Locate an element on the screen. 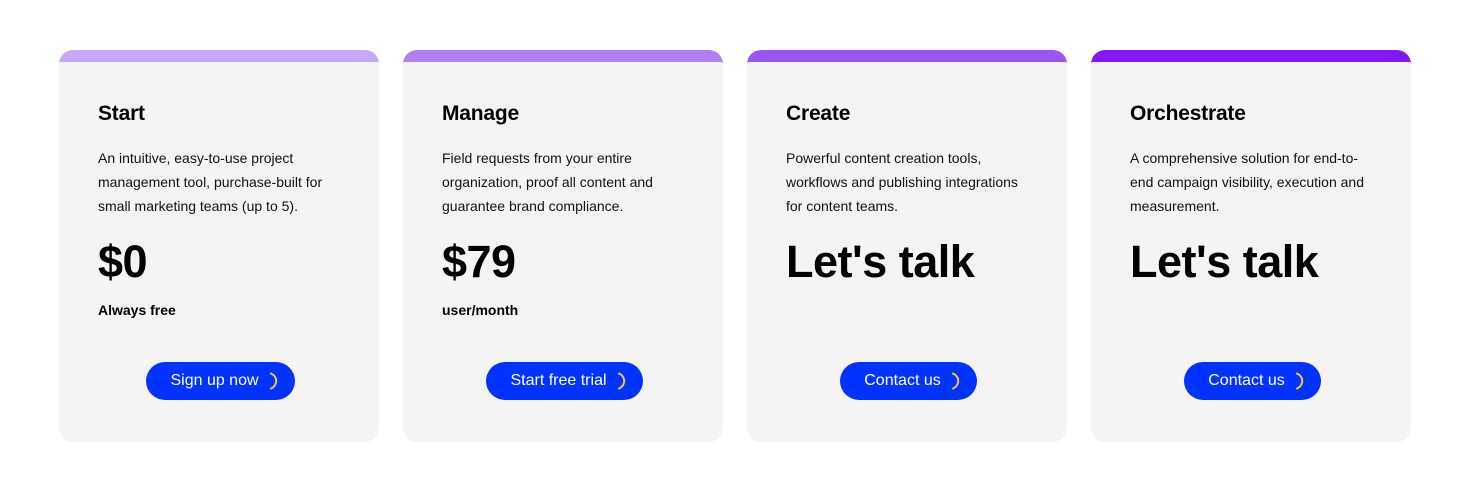  plan-price-unit: Always free is located at coordinates (137, 310).